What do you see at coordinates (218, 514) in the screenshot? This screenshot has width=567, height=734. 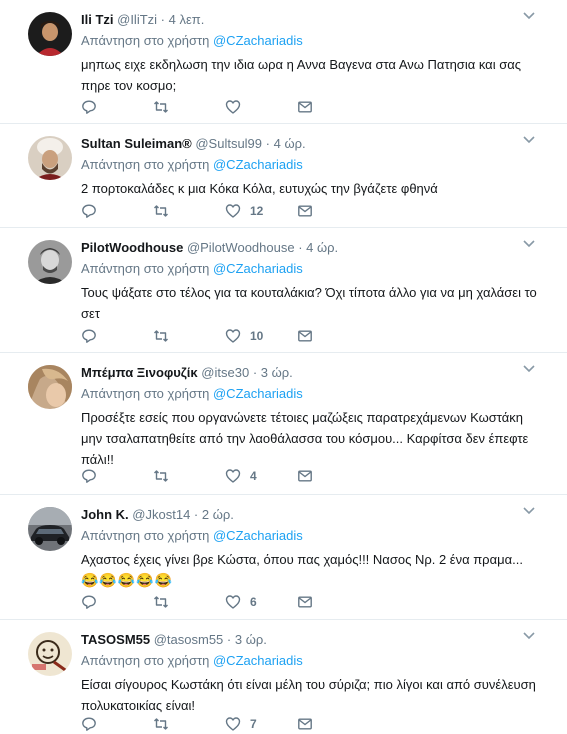 I see `timestamp: 2 ώρ.` at bounding box center [218, 514].